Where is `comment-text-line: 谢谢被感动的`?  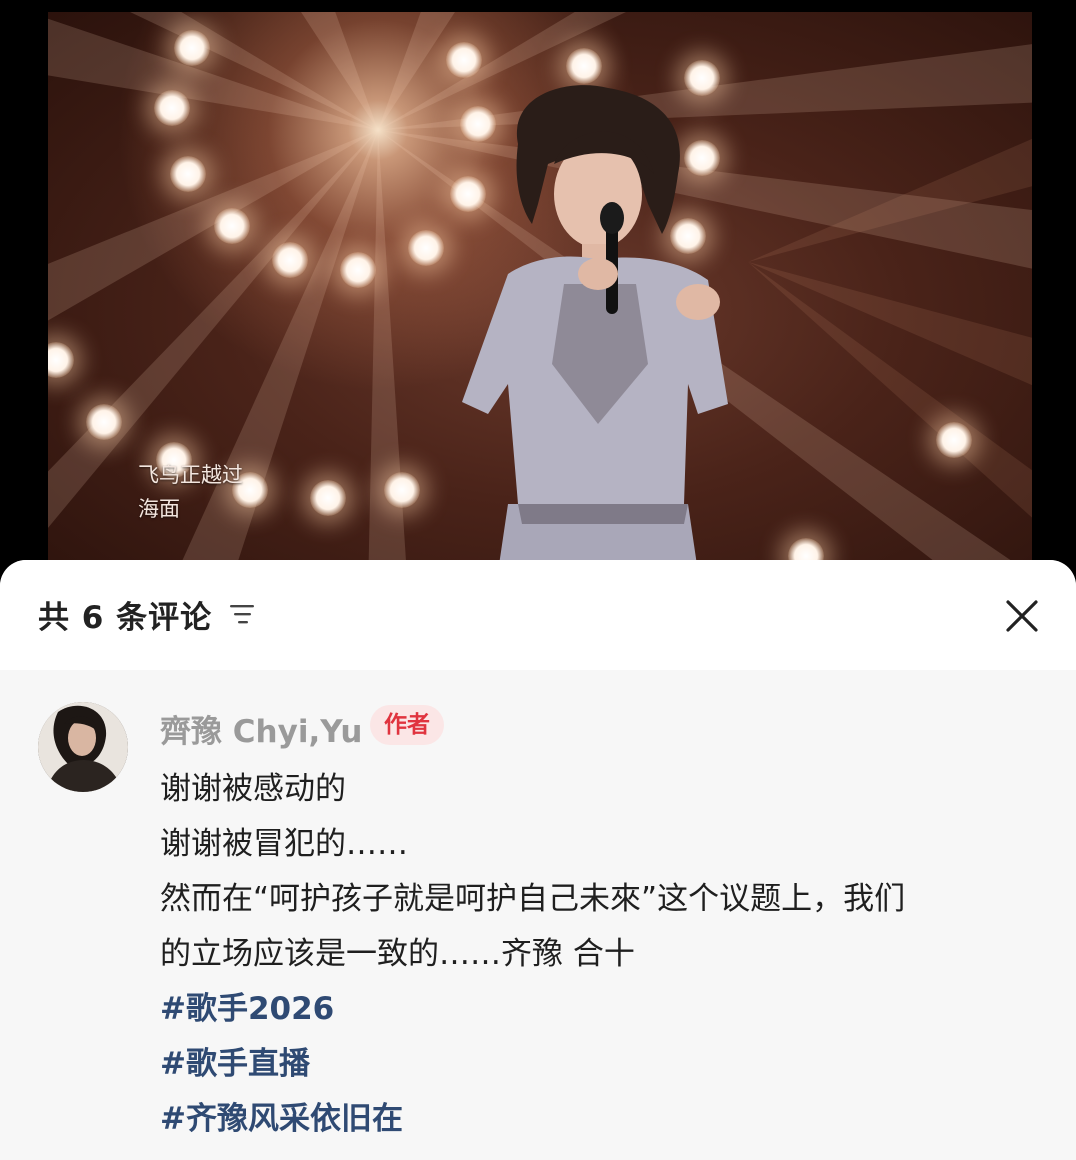 comment-text-line: 谢谢被感动的 is located at coordinates (253, 789).